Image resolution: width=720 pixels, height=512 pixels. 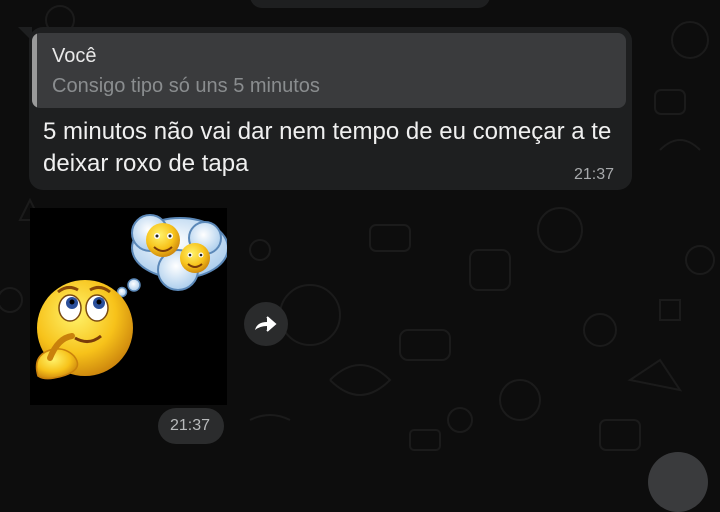 I want to click on forward-button, so click(x=266, y=324).